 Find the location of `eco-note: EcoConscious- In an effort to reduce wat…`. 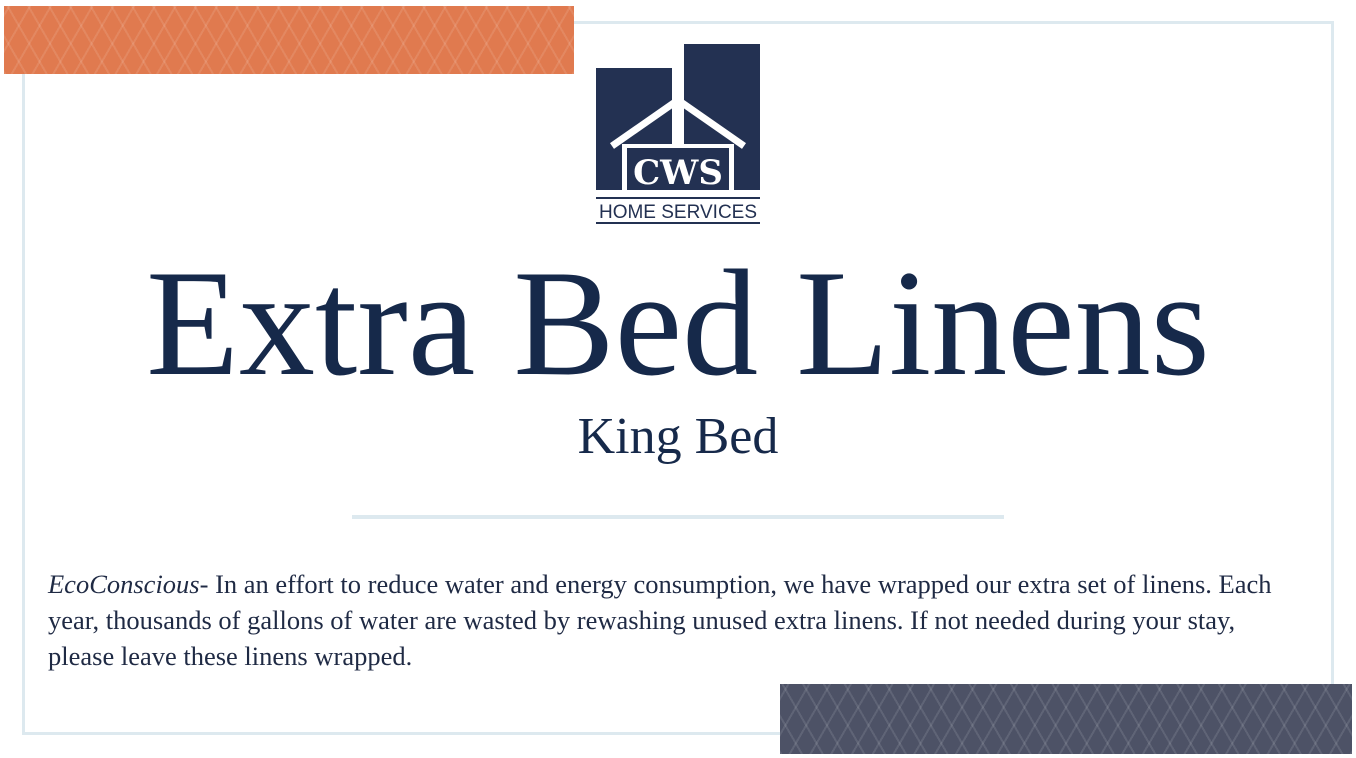

eco-note: EcoConscious- In an effort to reduce wat… is located at coordinates (673, 620).